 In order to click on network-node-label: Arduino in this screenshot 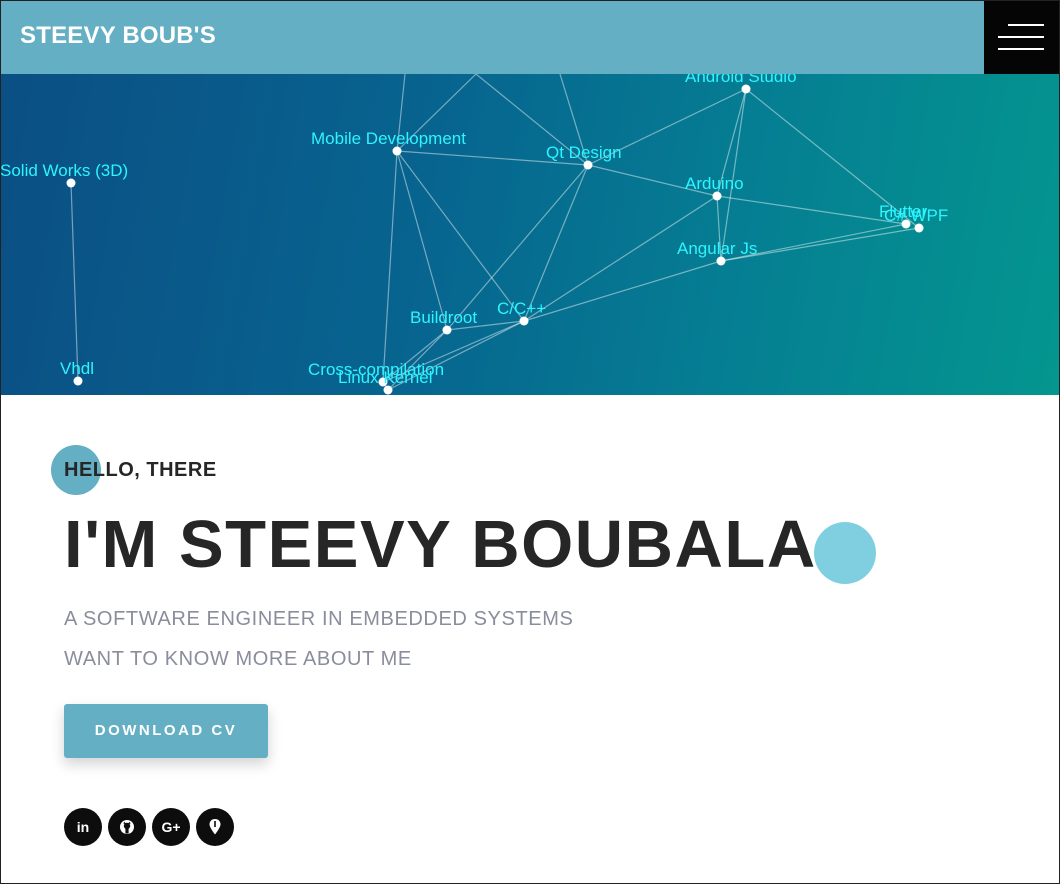, I will do `click(714, 183)`.